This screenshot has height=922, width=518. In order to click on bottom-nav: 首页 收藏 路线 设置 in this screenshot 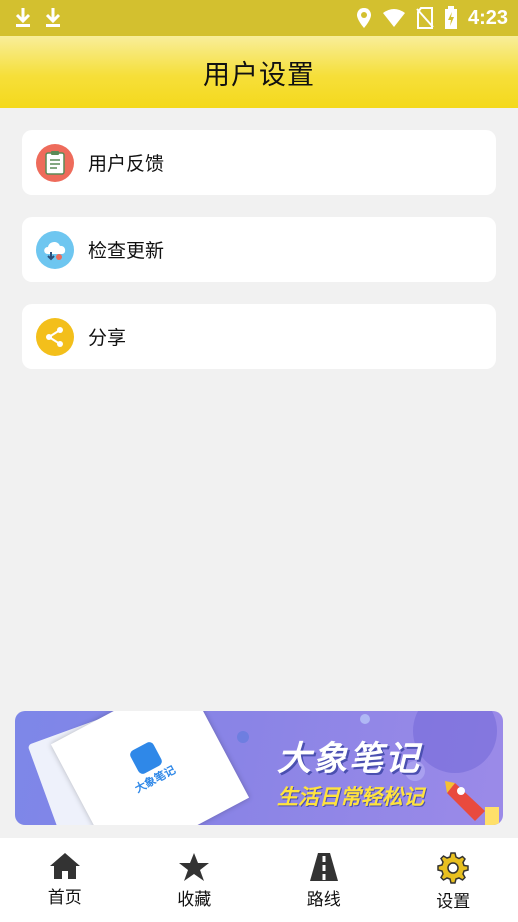, I will do `click(259, 880)`.